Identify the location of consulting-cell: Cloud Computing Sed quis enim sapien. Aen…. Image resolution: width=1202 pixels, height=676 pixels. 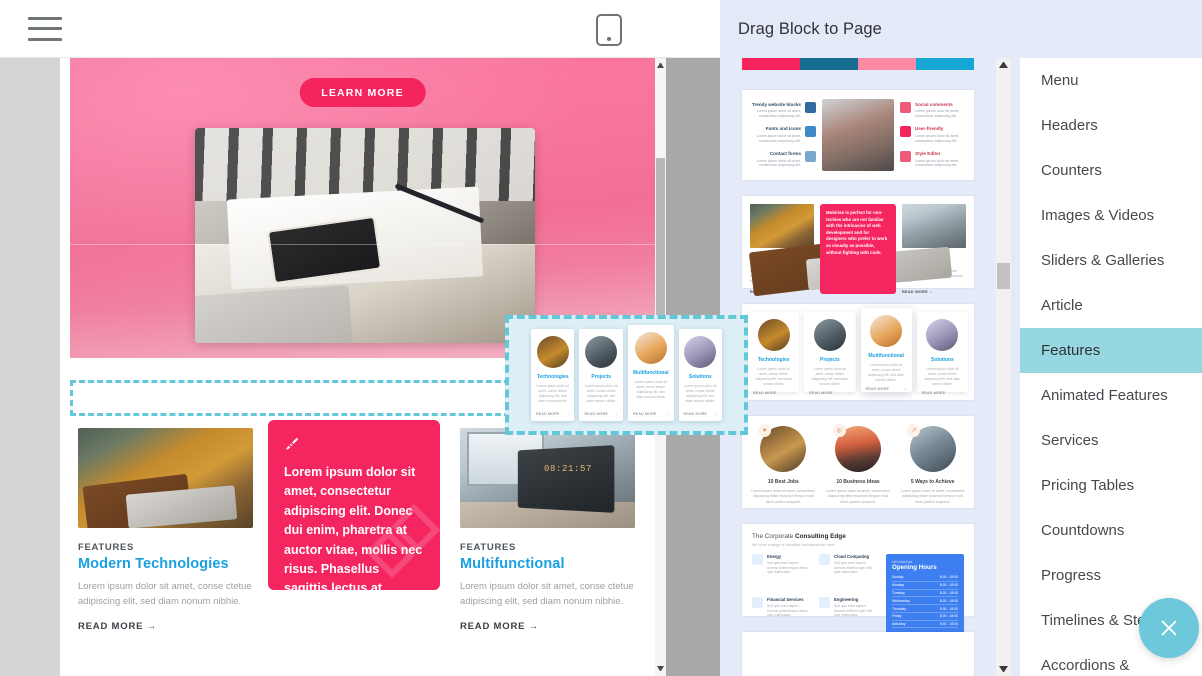
(848, 572).